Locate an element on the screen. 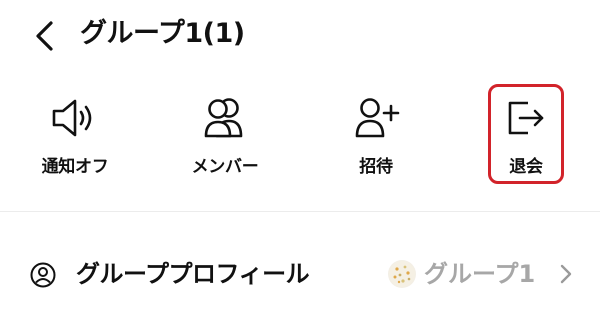 The image size is (600, 333). group-avatar is located at coordinates (402, 274).